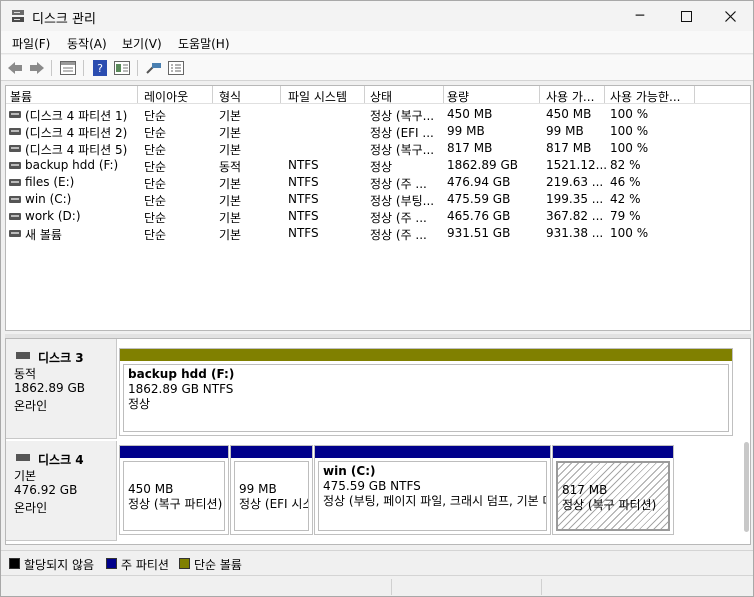  What do you see at coordinates (625, 216) in the screenshot?
I see `table-cell: 79 %` at bounding box center [625, 216].